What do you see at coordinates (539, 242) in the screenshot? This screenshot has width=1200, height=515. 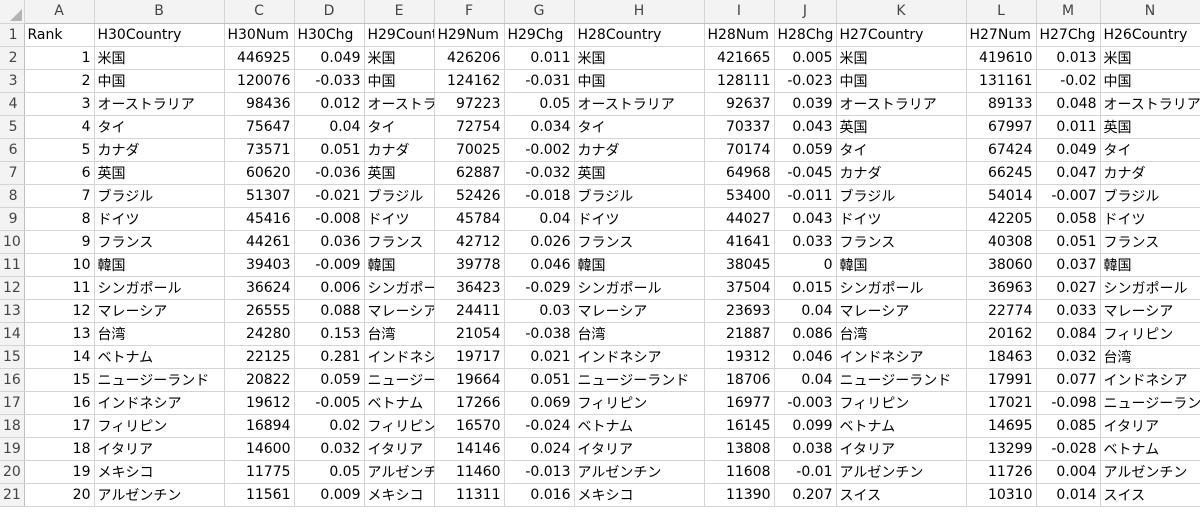 I see `cell-g10: 0.026` at bounding box center [539, 242].